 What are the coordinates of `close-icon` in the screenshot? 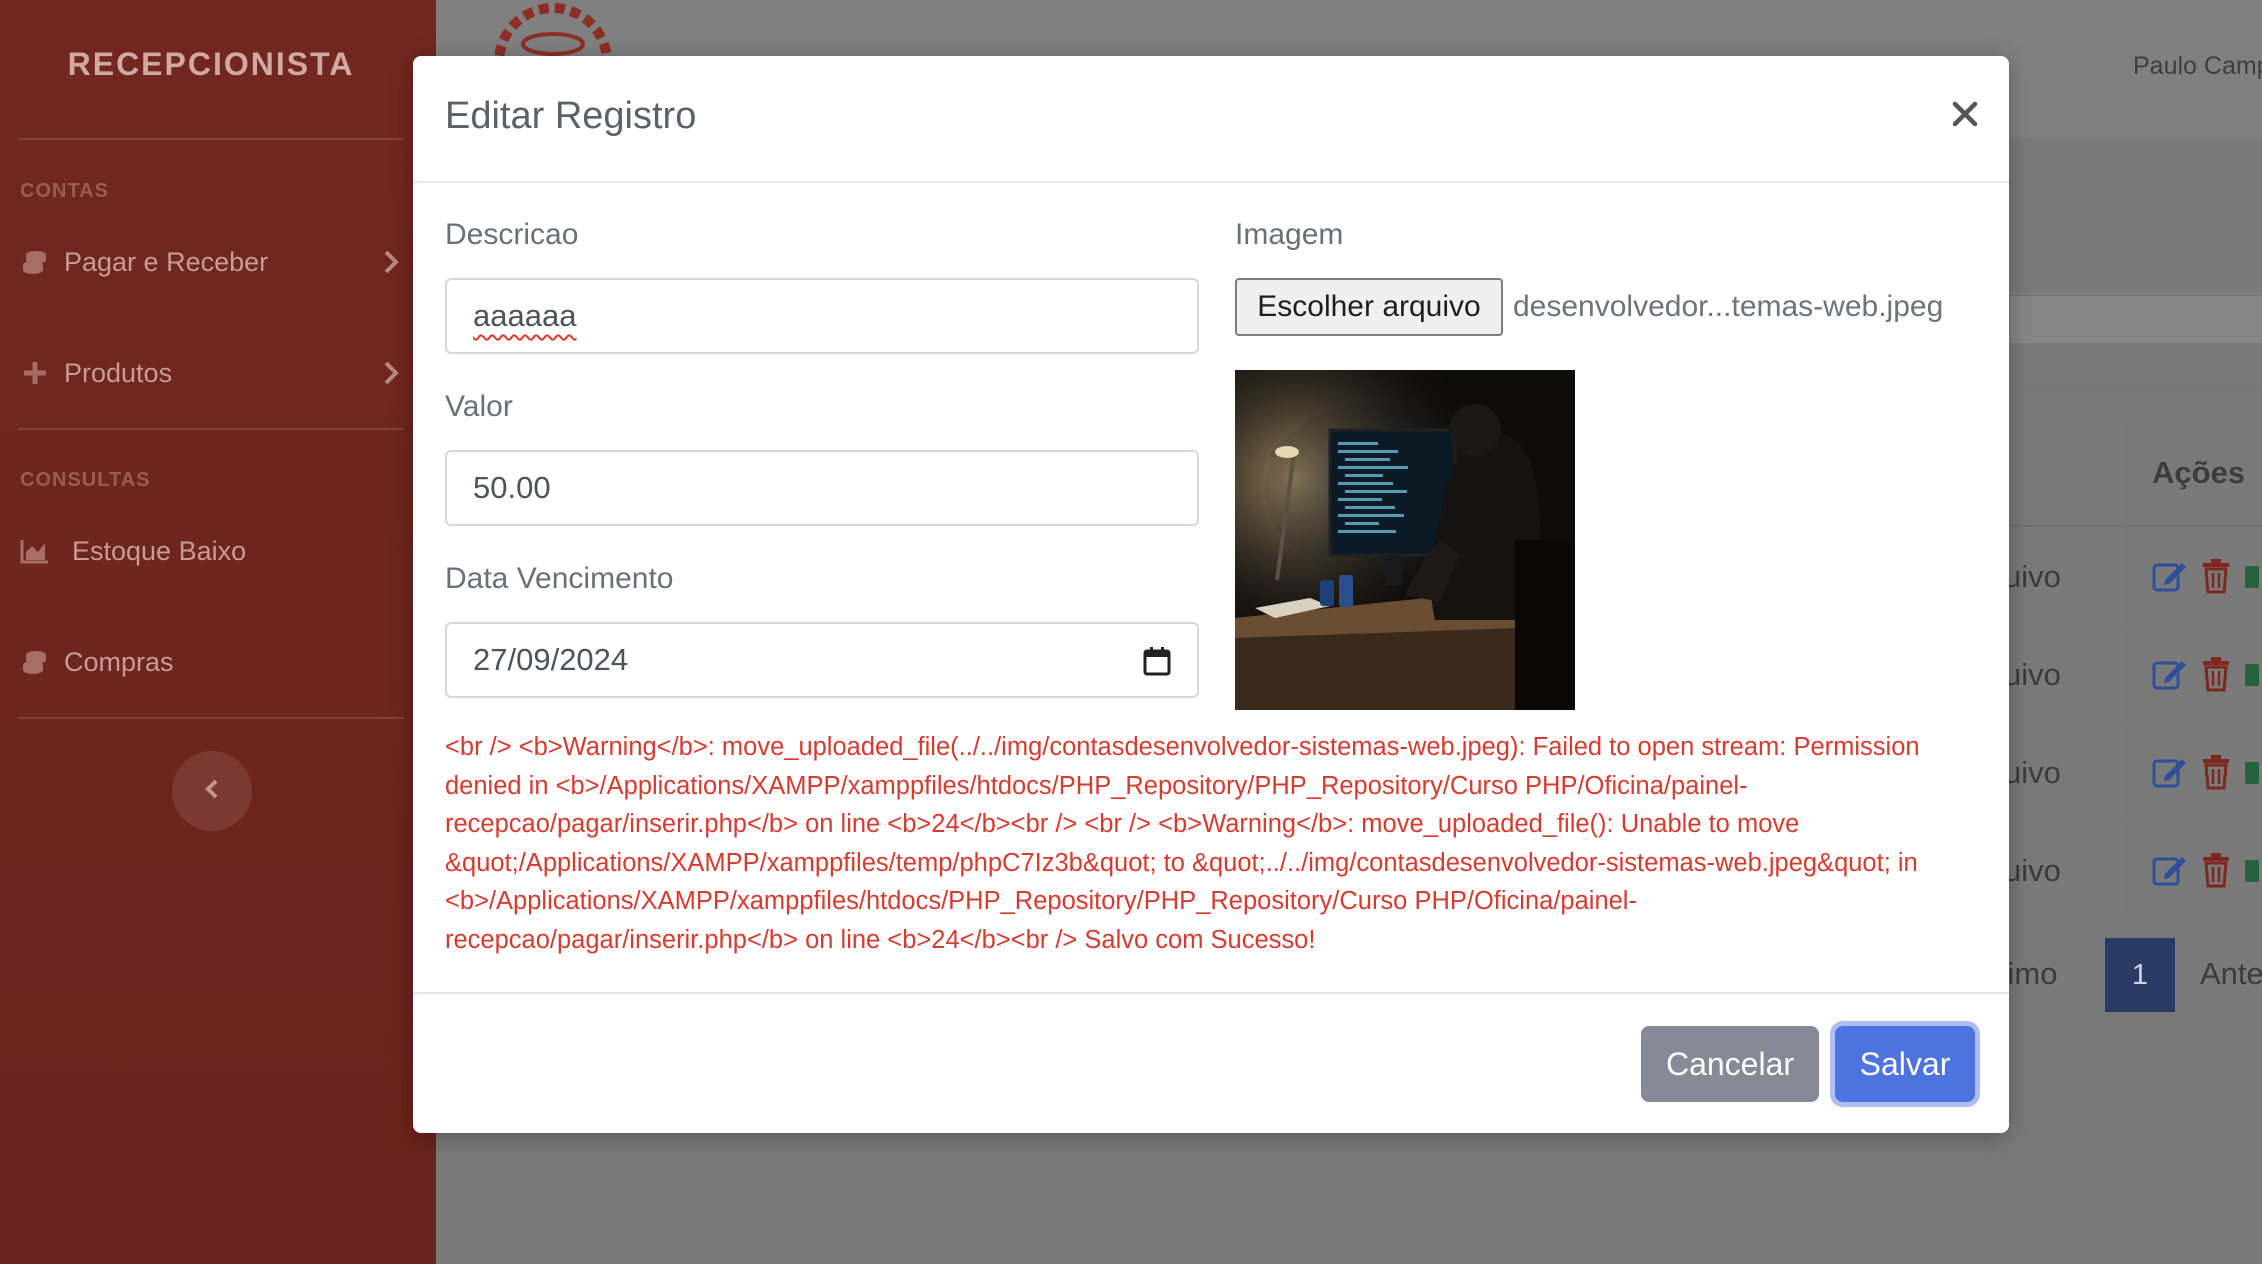 It's located at (1965, 116).